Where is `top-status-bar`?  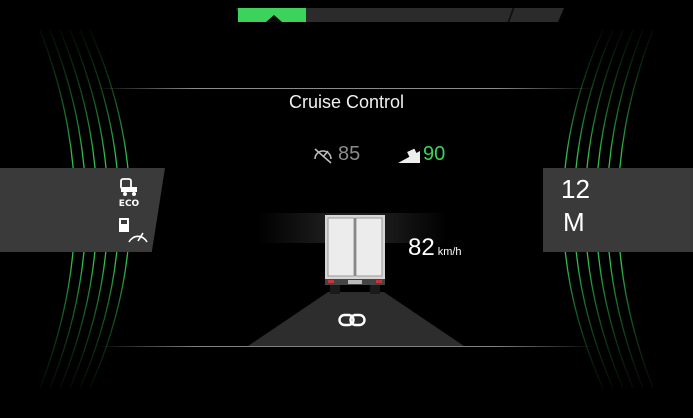 top-status-bar is located at coordinates (400, 12).